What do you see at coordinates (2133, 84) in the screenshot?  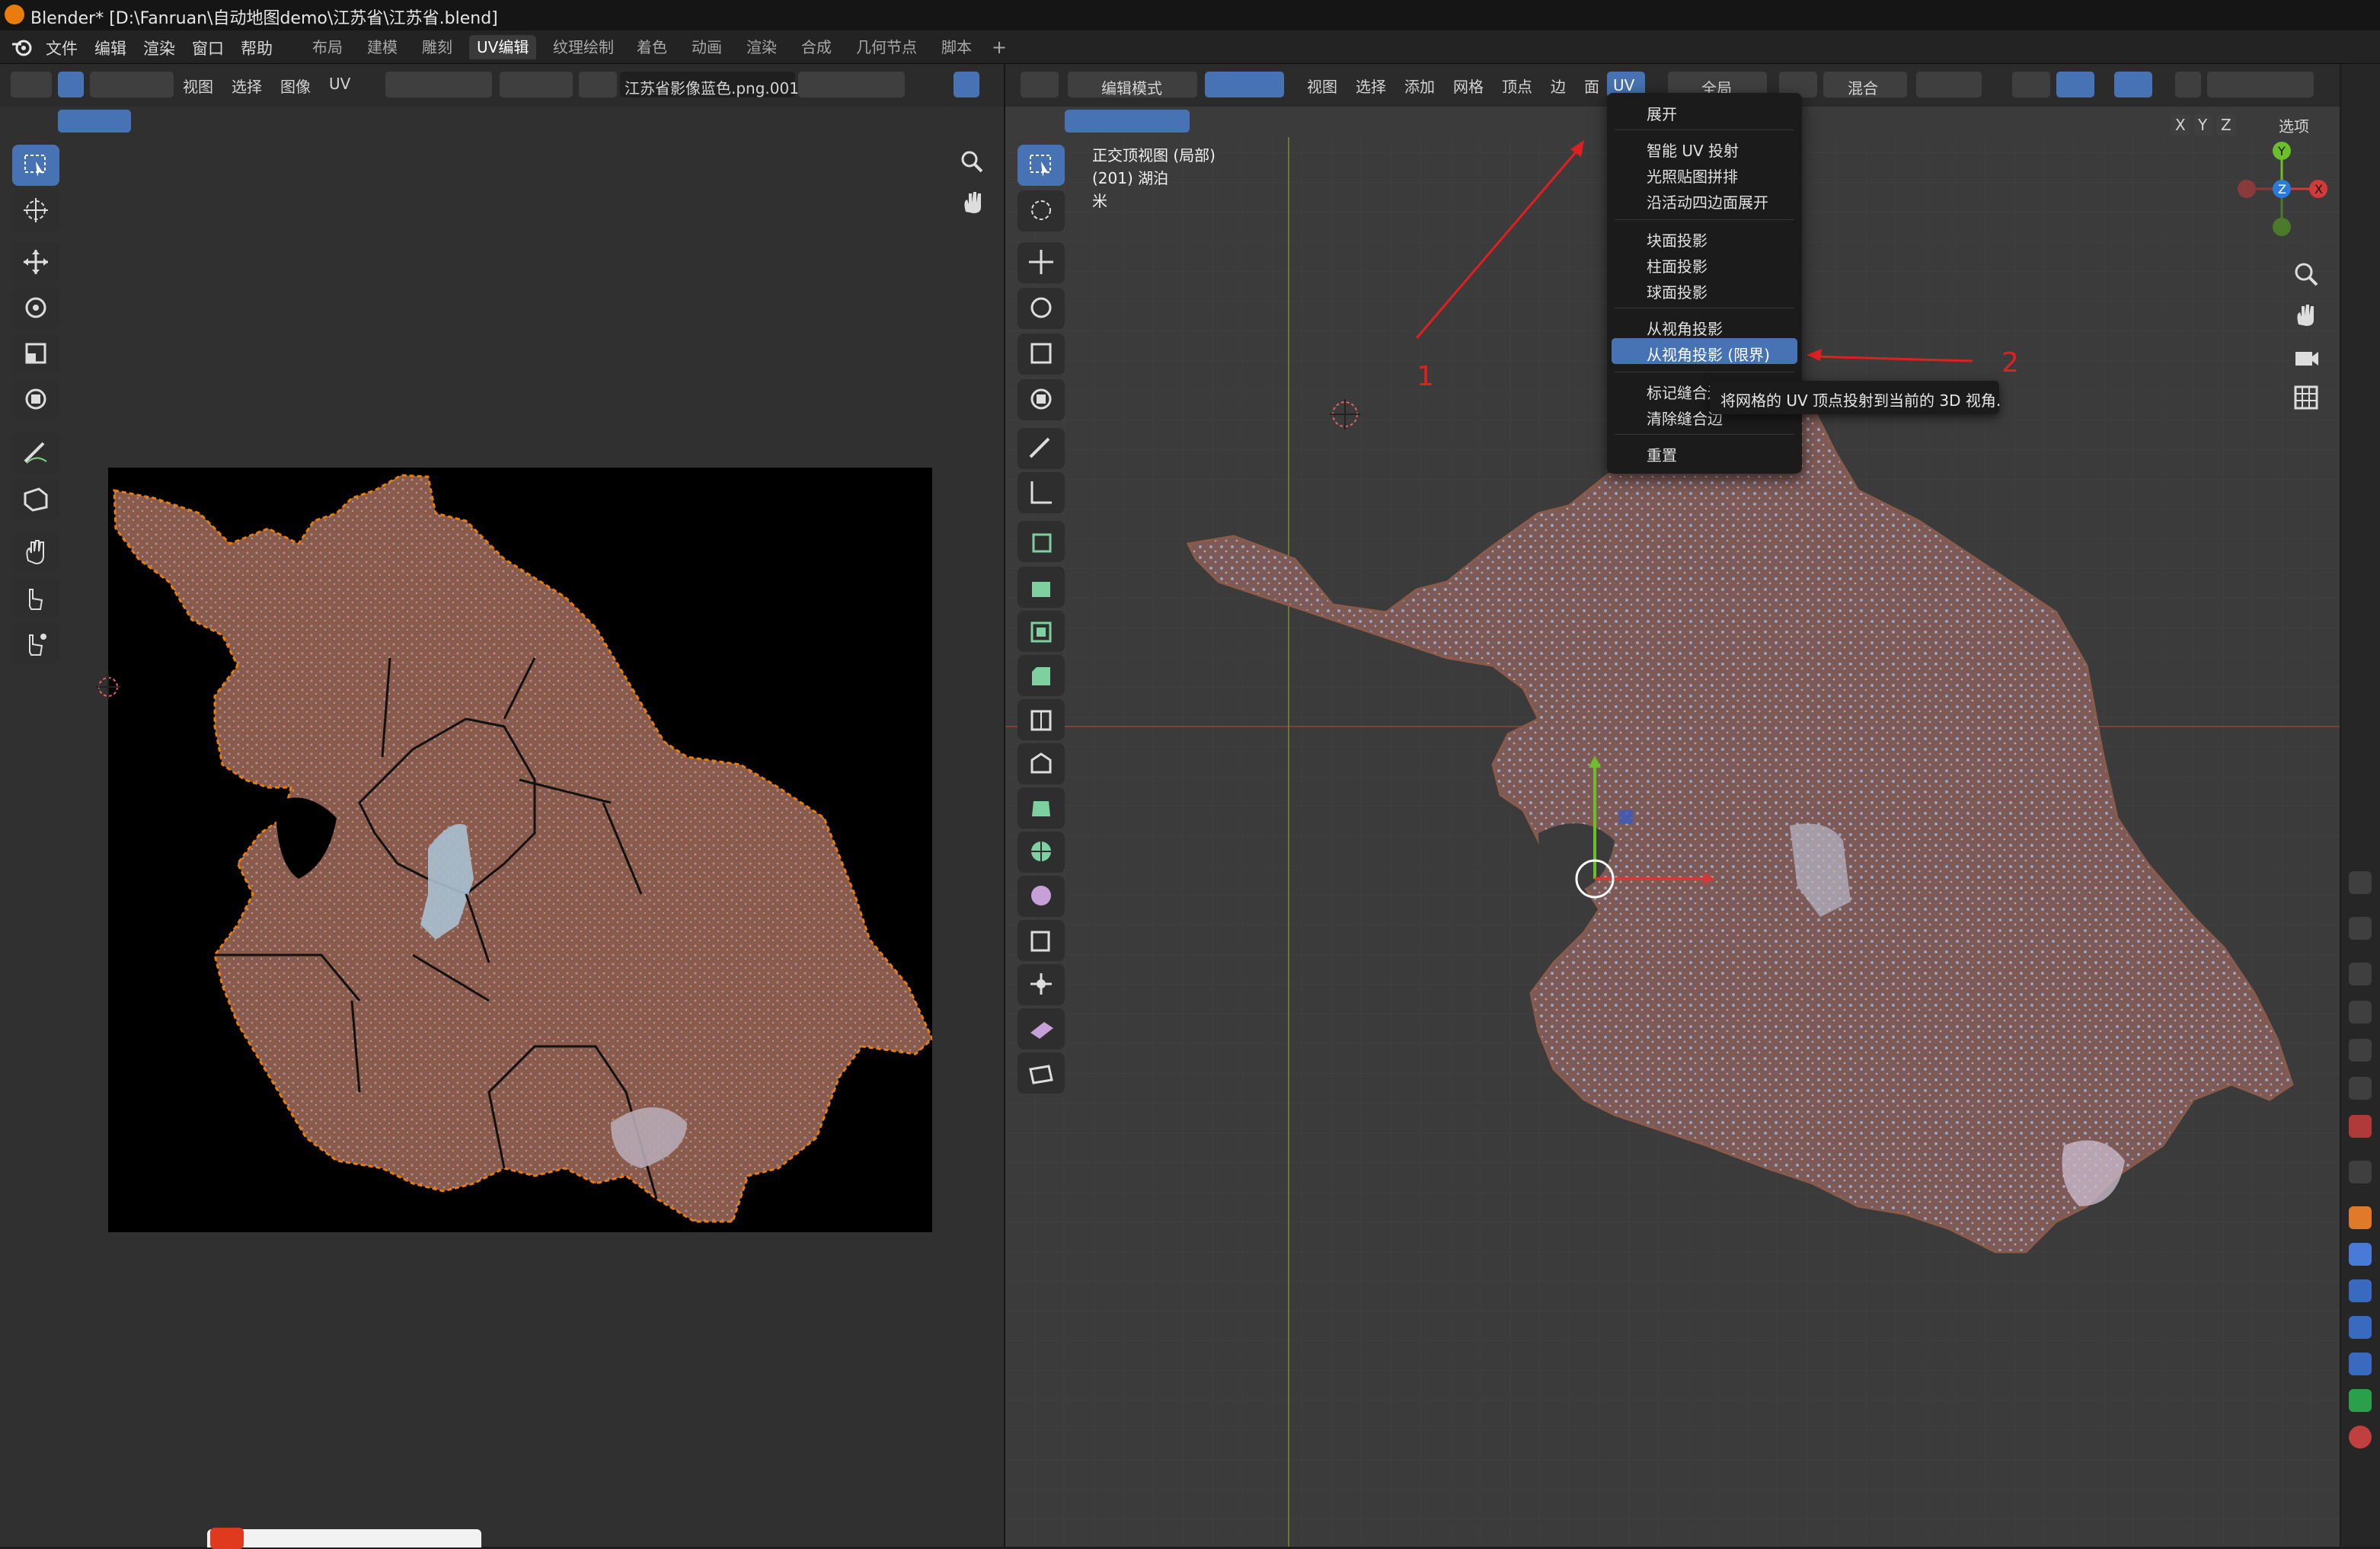 I see `overlay-toggle-icon` at bounding box center [2133, 84].